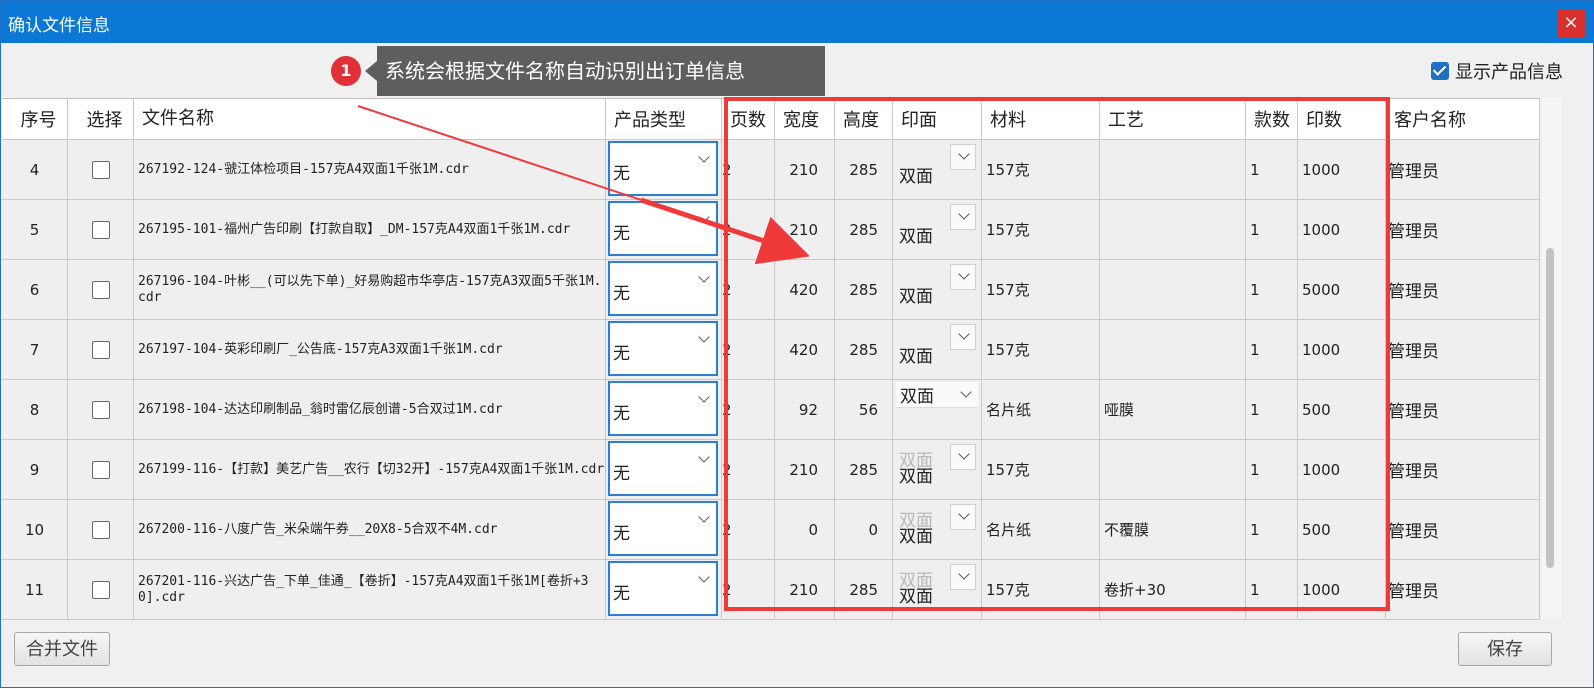 This screenshot has height=689, width=1594. I want to click on row-width: 420, so click(805, 349).